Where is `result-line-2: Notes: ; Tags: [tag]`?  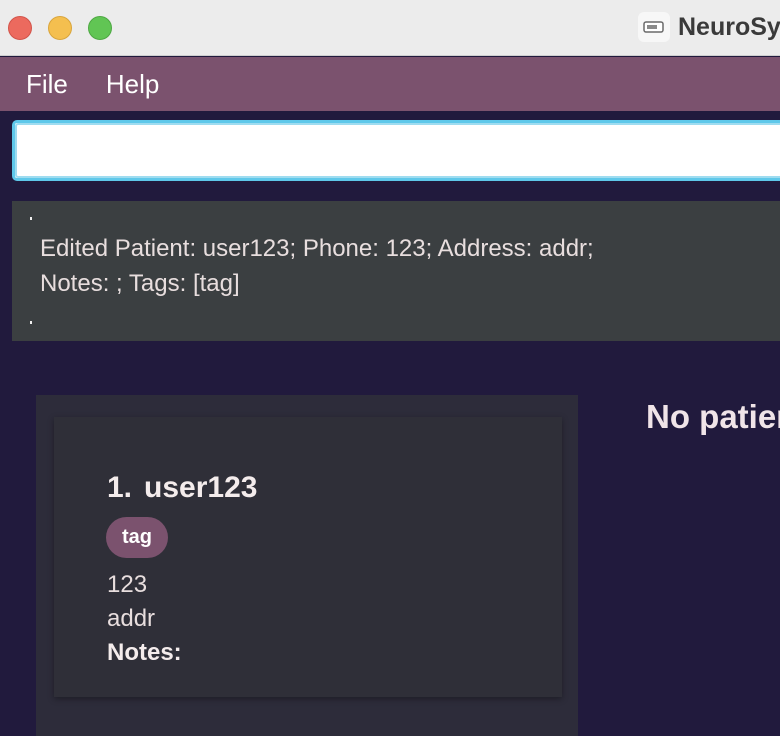
result-line-2: Notes: ; Tags: [tag] is located at coordinates (140, 283).